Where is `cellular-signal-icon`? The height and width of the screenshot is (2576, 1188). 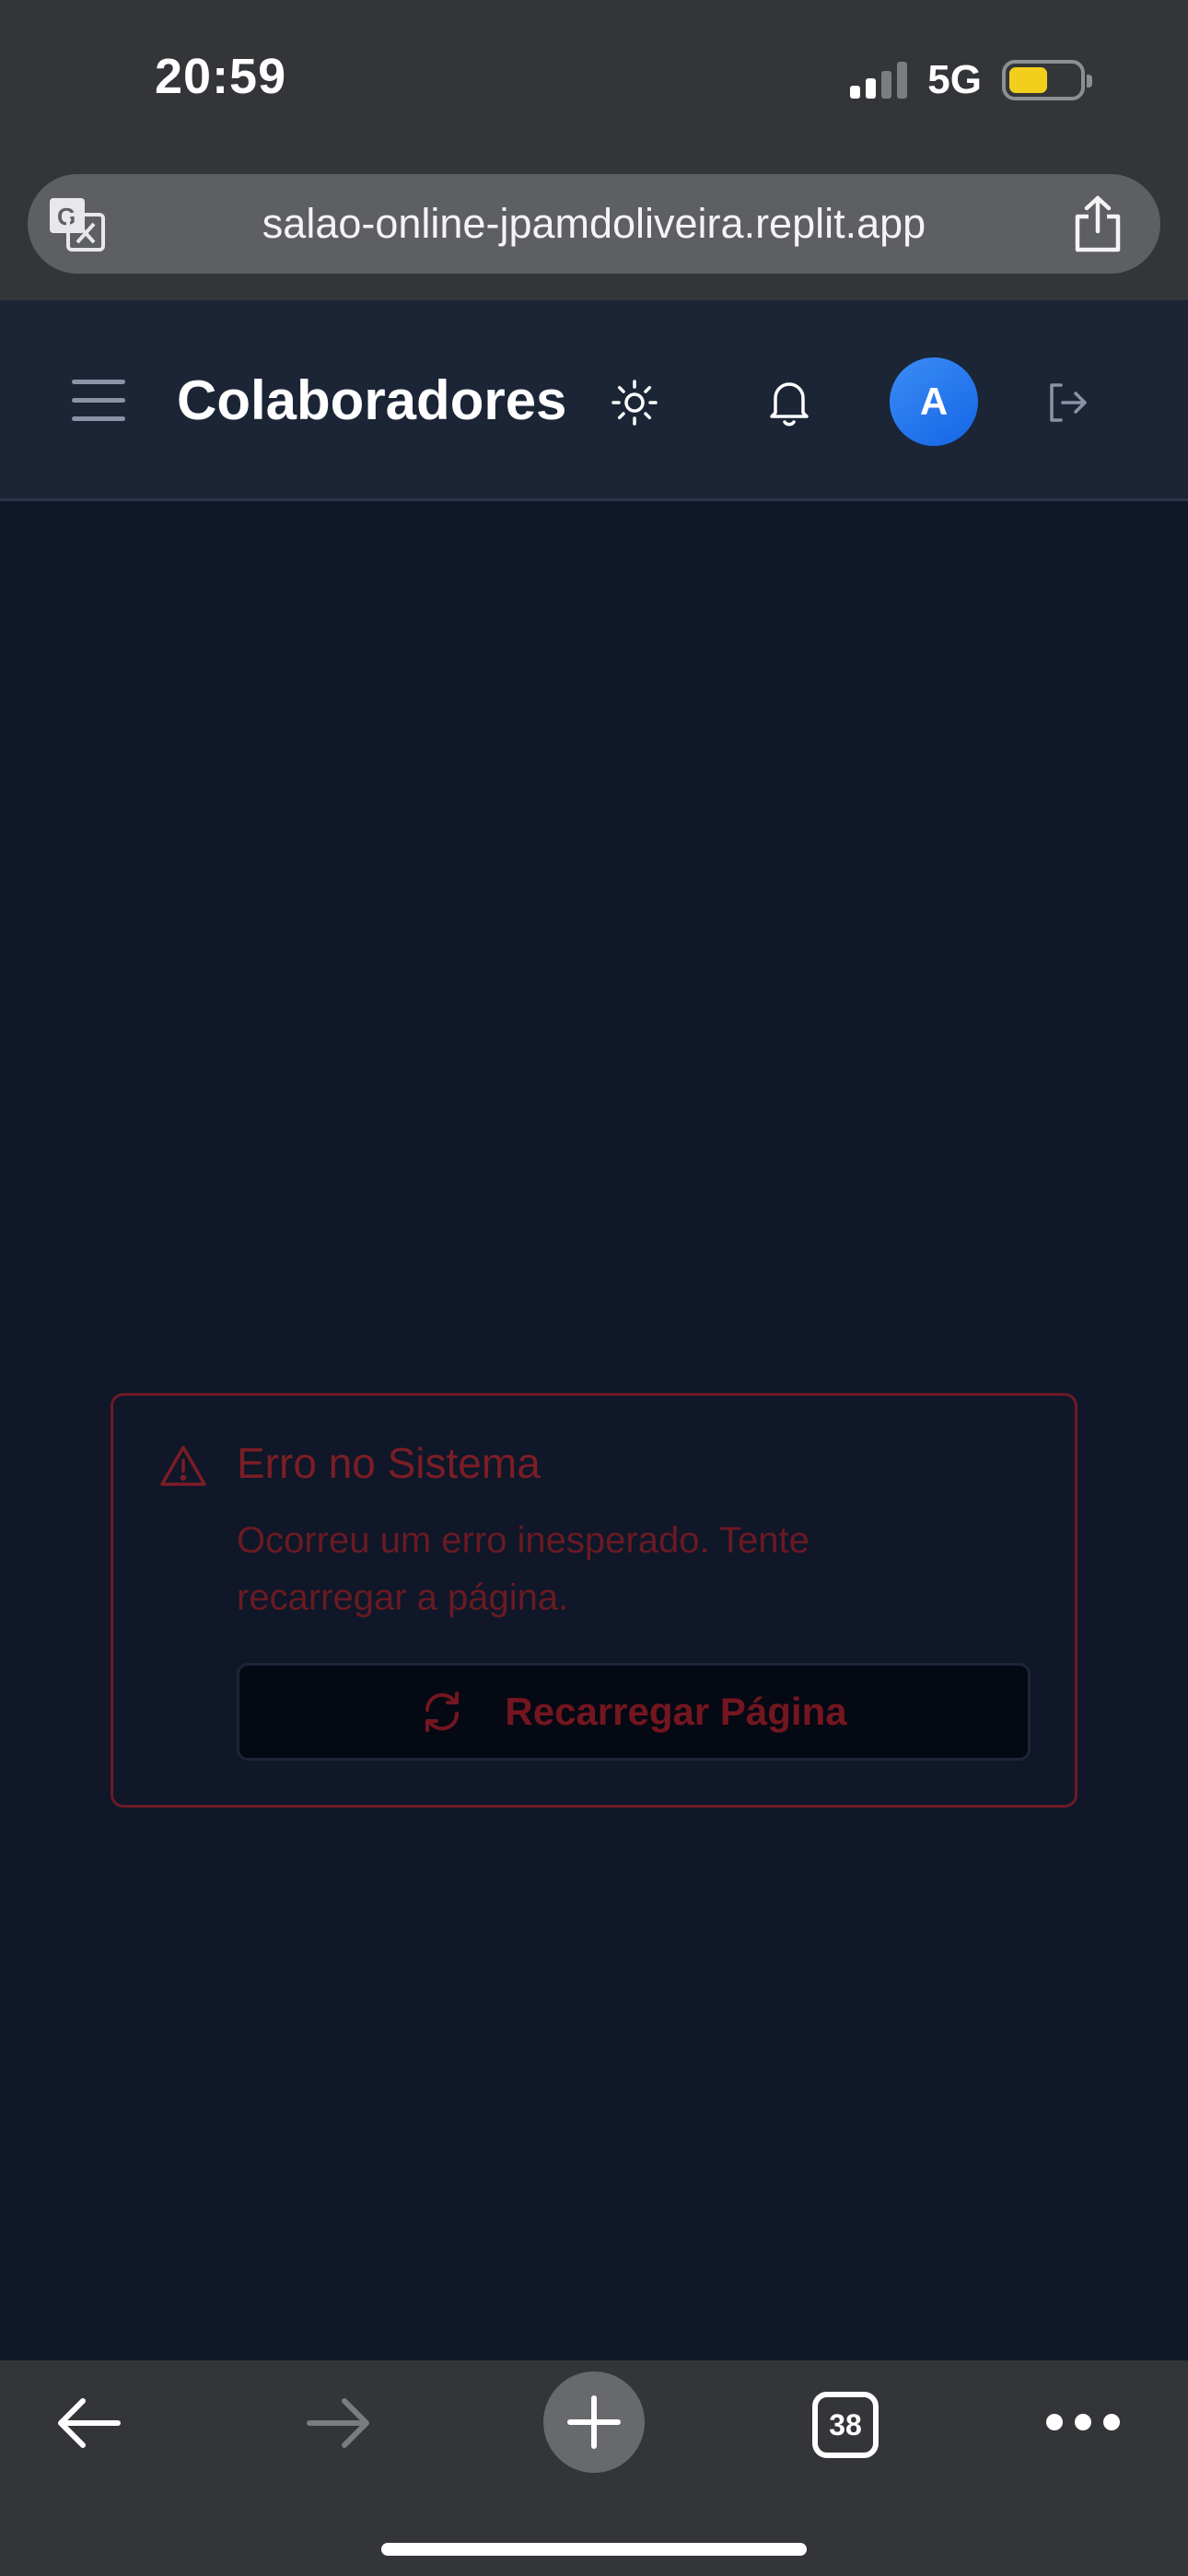 cellular-signal-icon is located at coordinates (879, 80).